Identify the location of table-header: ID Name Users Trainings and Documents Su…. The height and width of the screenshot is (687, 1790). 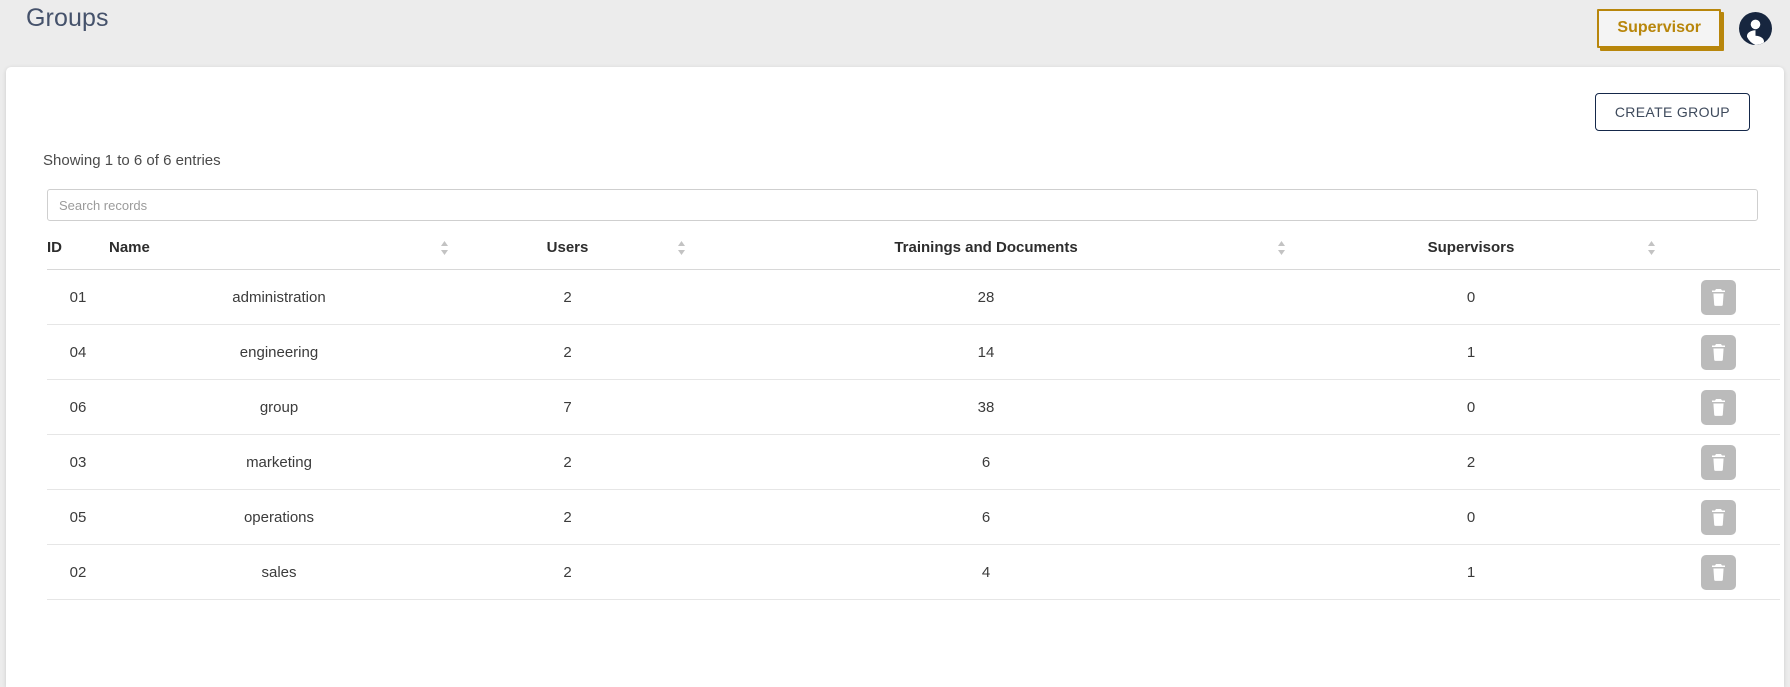
(913, 254).